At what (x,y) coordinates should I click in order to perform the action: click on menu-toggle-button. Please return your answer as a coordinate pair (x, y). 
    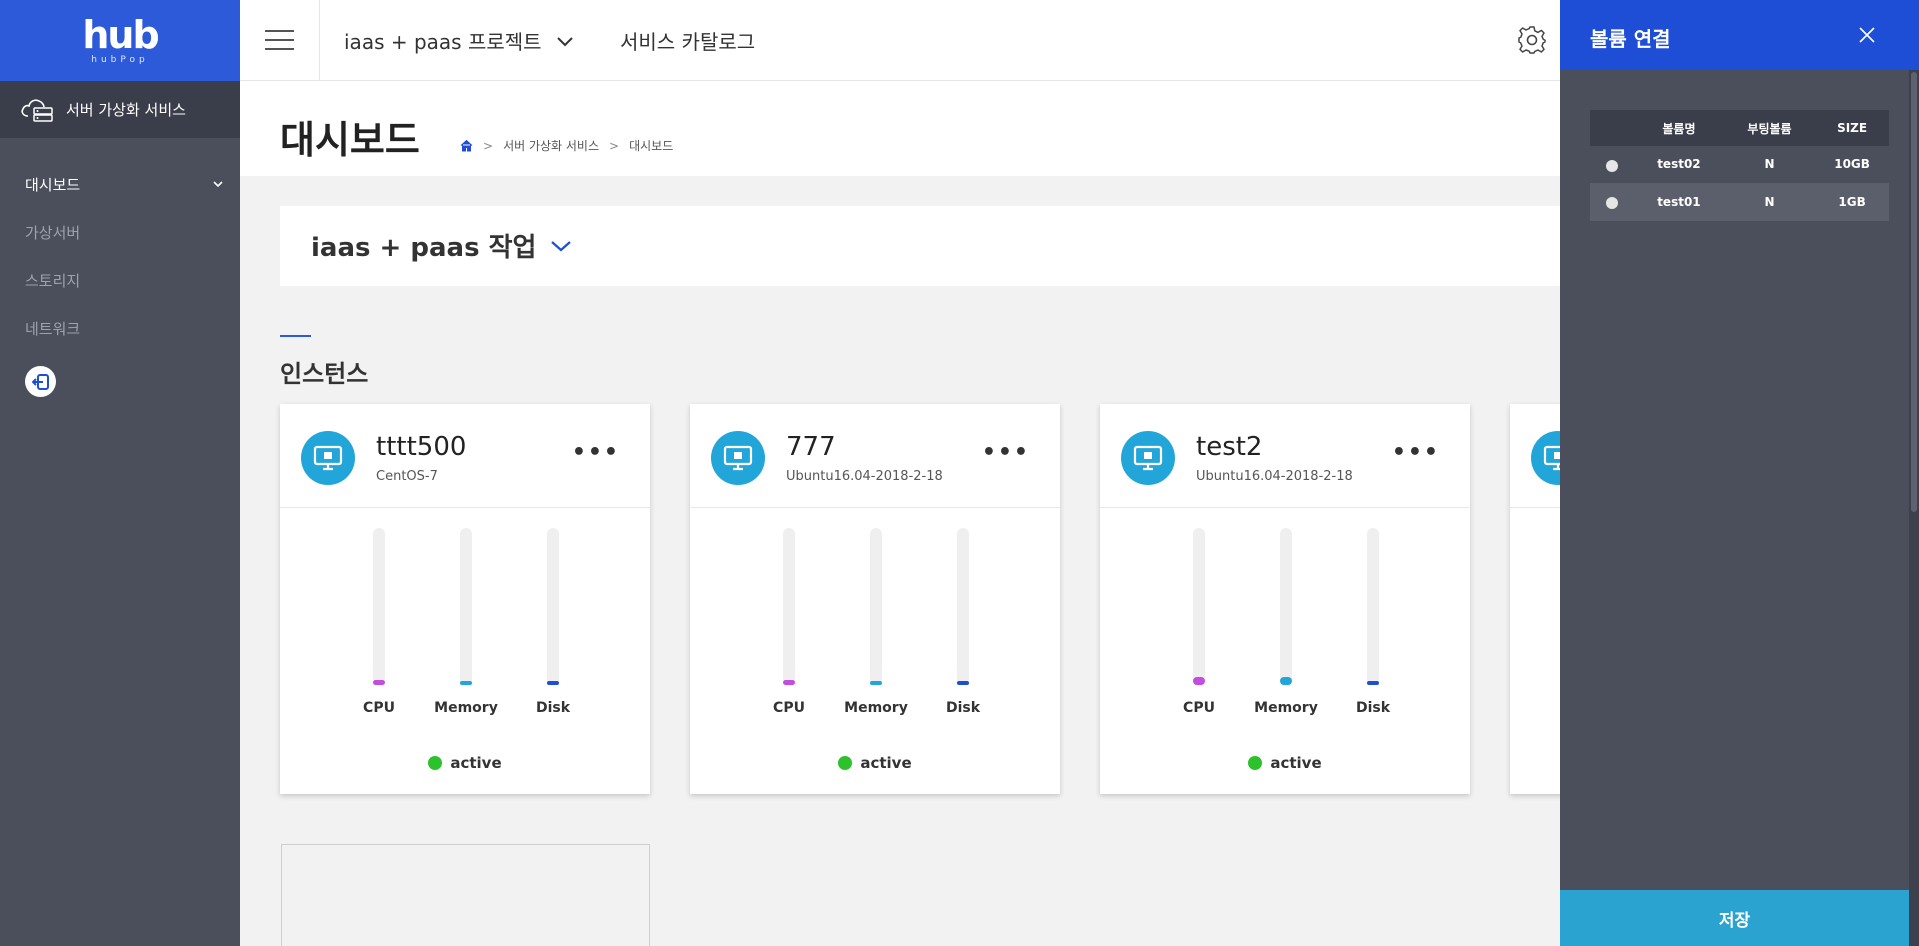
    Looking at the image, I should click on (280, 40).